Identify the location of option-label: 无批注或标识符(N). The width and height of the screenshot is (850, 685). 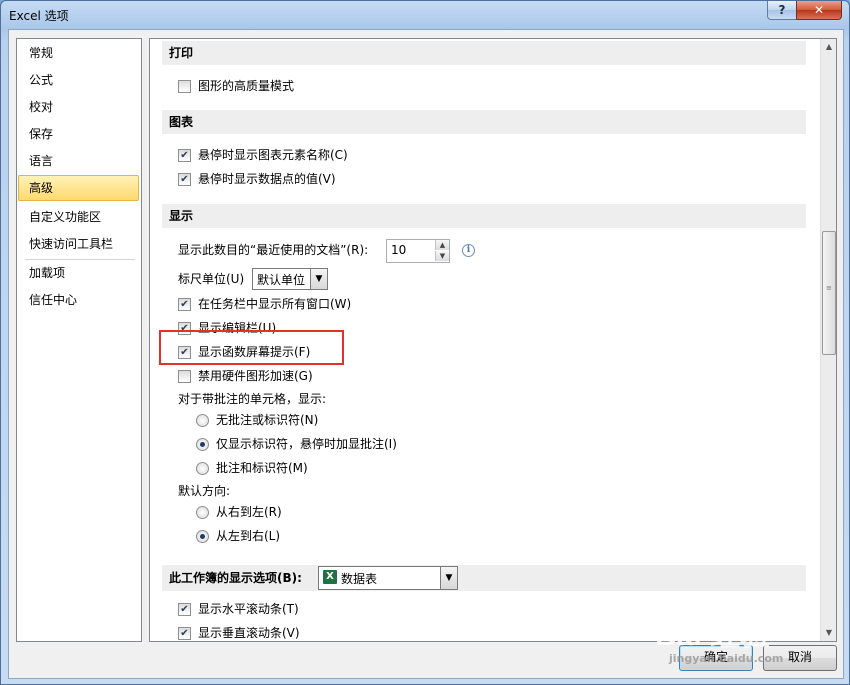
(267, 420).